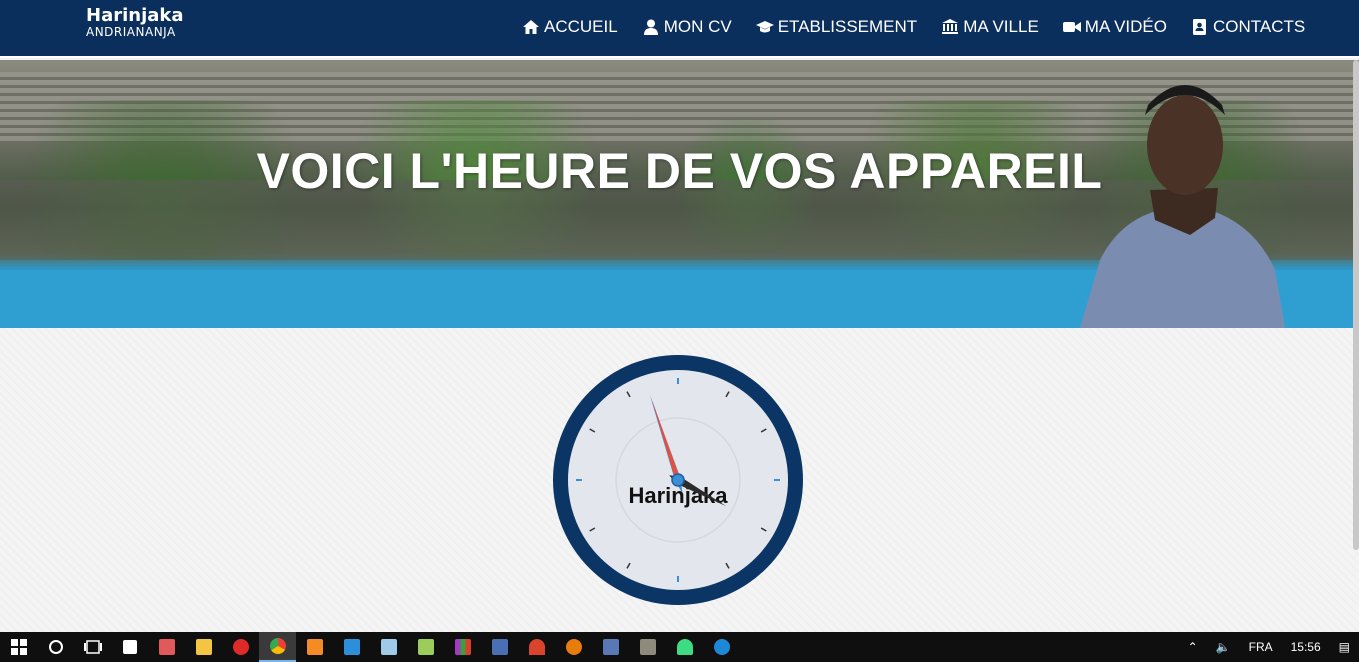  I want to click on edge-icon, so click(721, 647).